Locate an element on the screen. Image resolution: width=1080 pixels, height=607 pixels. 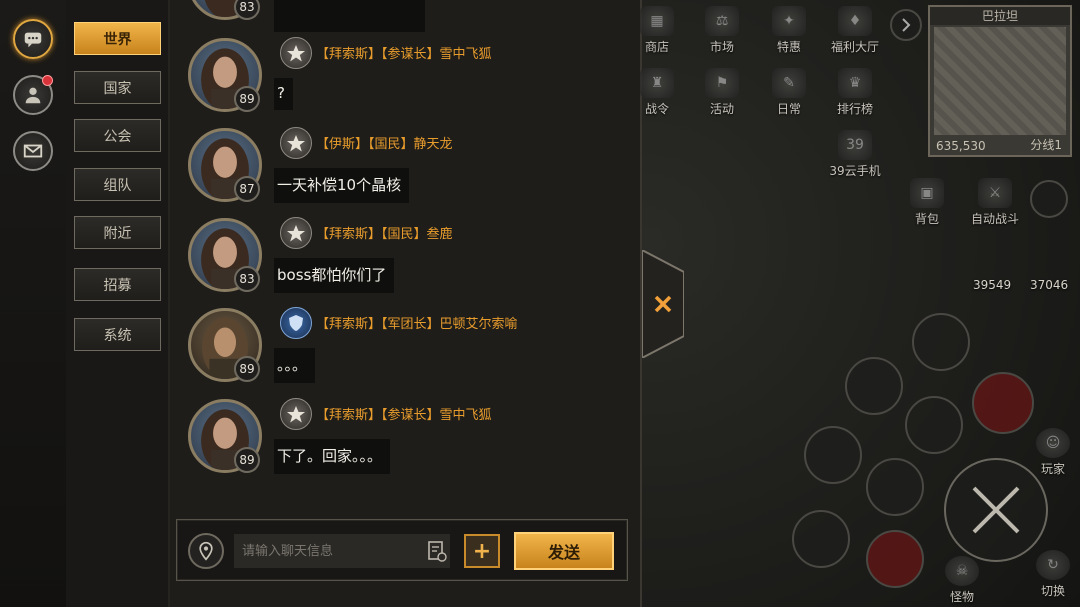
welfare-hall-button: ♦ 福利大厅 is located at coordinates (855, 30).